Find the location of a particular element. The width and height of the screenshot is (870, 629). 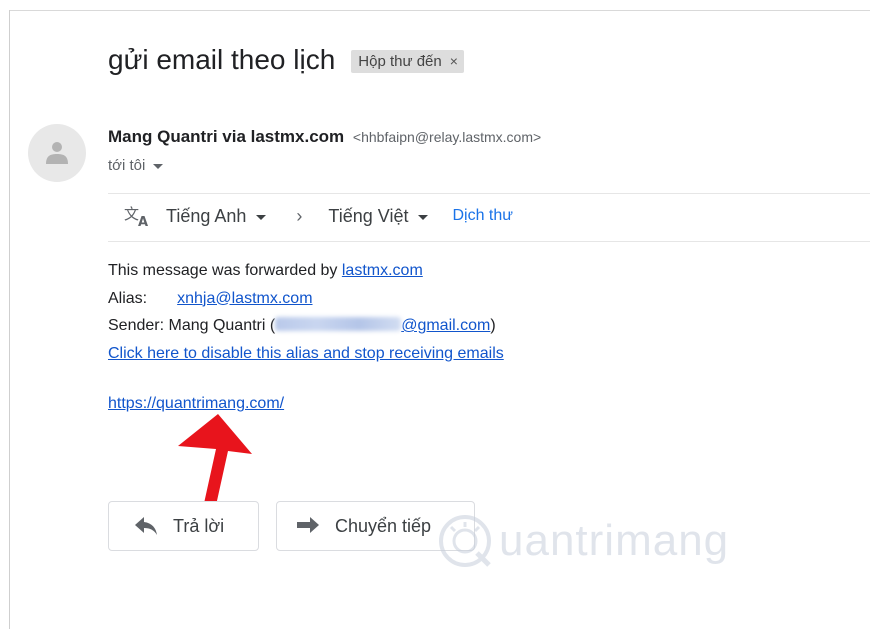

alias-label: Alias: is located at coordinates (128, 298).